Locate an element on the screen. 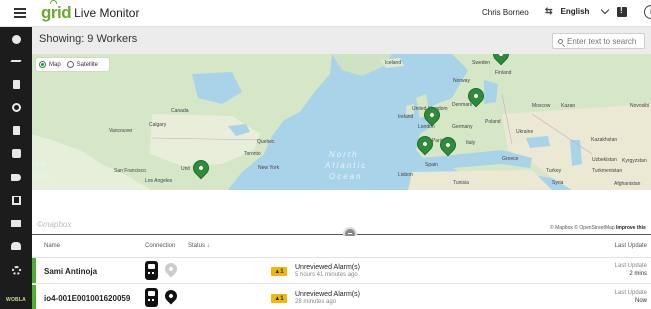  map-label-germany: Germany is located at coordinates (462, 127).